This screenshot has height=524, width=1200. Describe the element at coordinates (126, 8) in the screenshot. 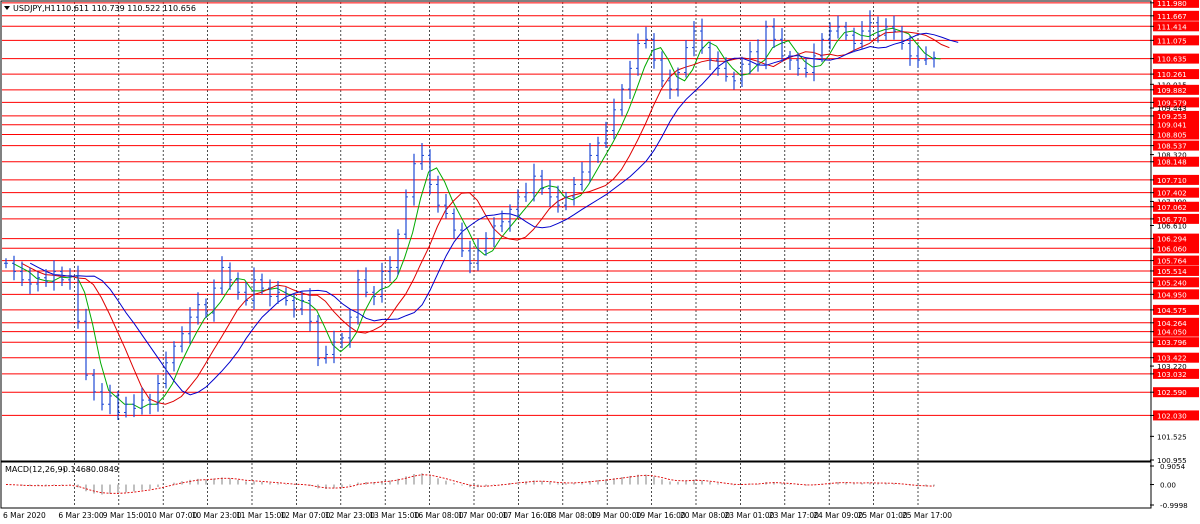

I see `ohlc-label: 110.611 110.739 110.522 110.656` at that location.